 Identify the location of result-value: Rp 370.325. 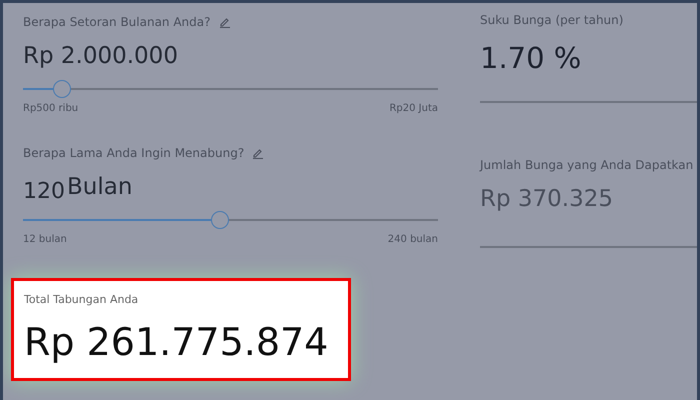
(547, 199).